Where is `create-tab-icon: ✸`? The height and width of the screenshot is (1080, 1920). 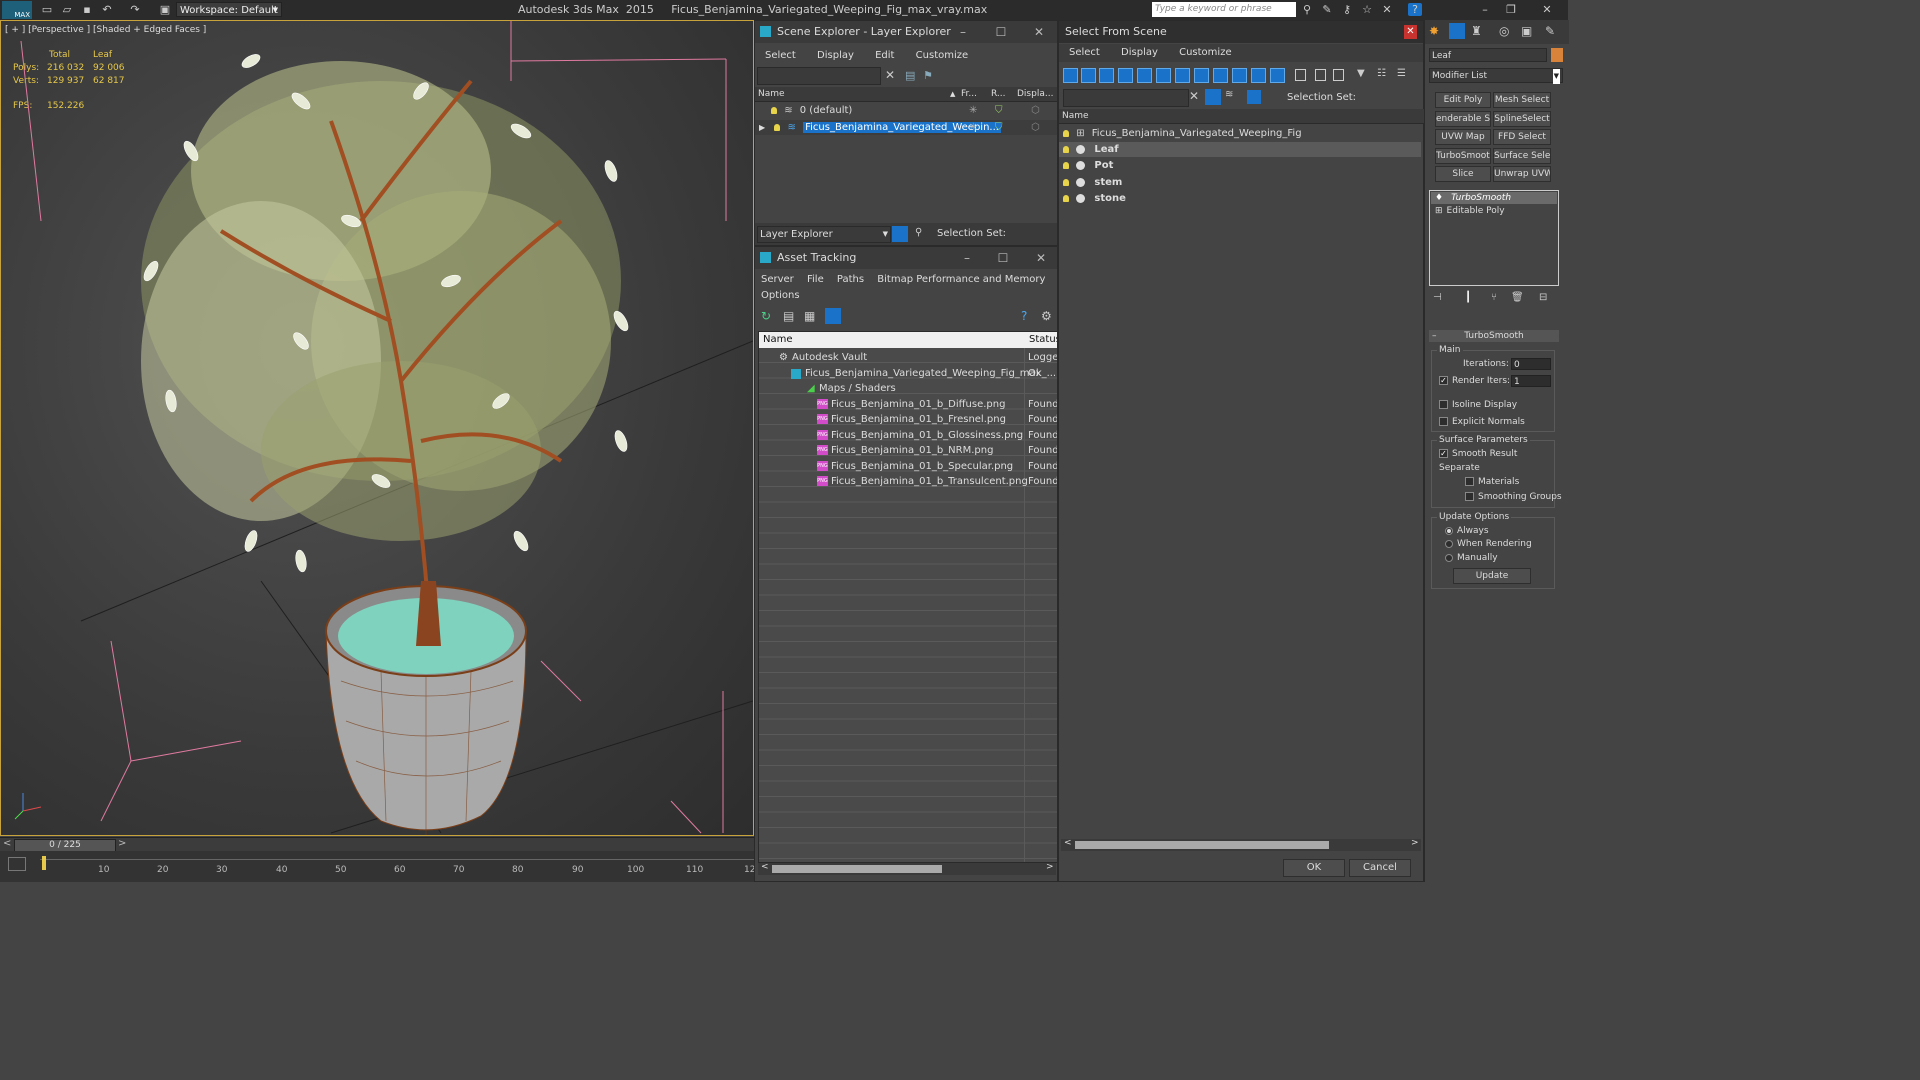
create-tab-icon: ✸ is located at coordinates (1434, 31).